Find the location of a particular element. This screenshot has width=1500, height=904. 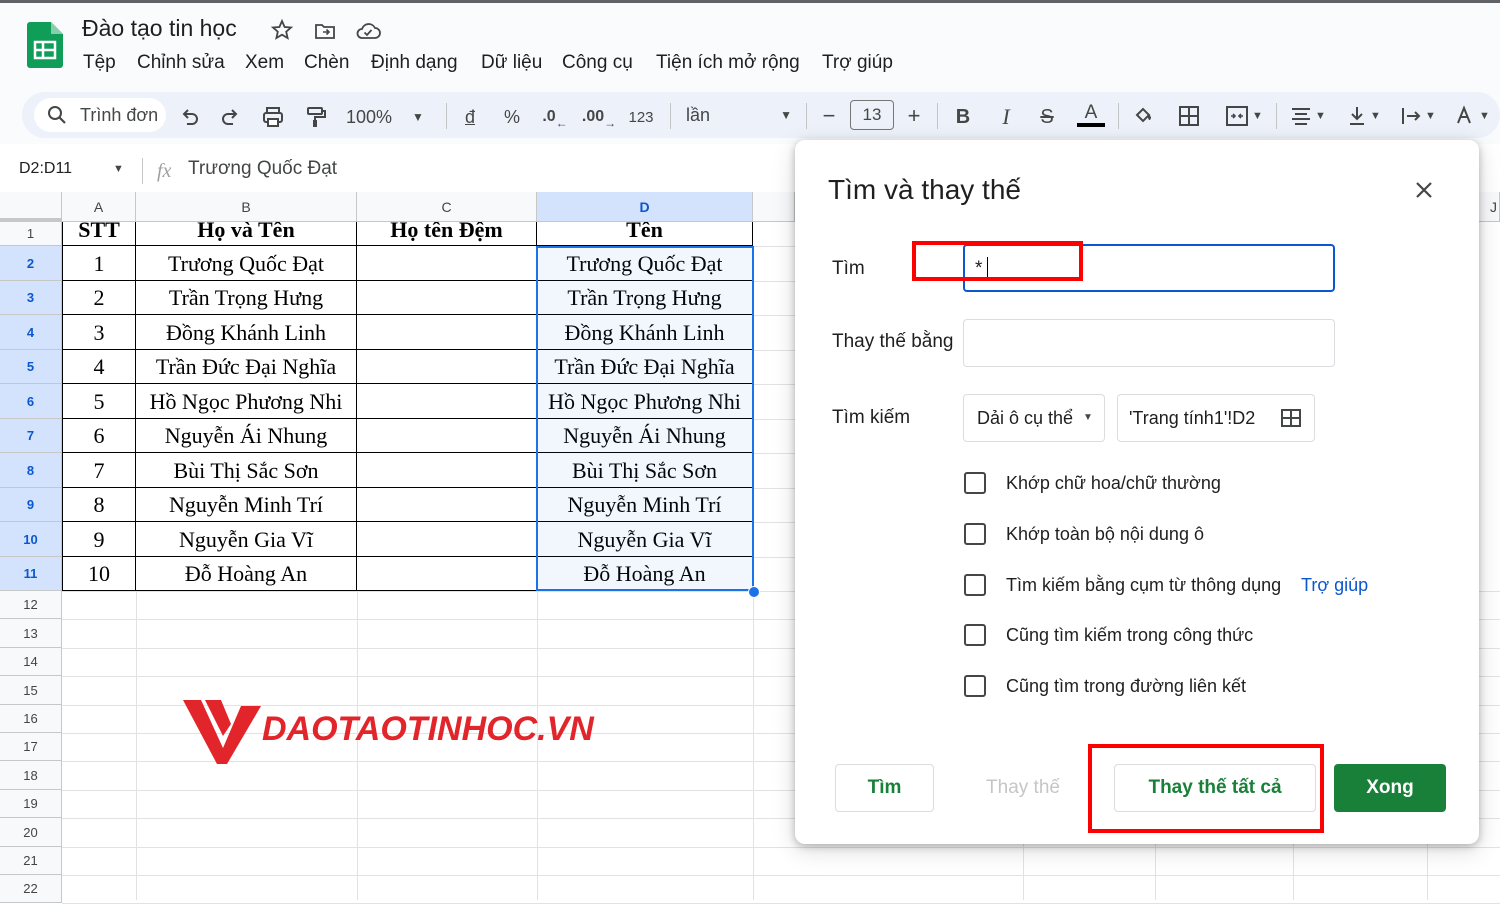

grid-select-icon is located at coordinates (1291, 418).